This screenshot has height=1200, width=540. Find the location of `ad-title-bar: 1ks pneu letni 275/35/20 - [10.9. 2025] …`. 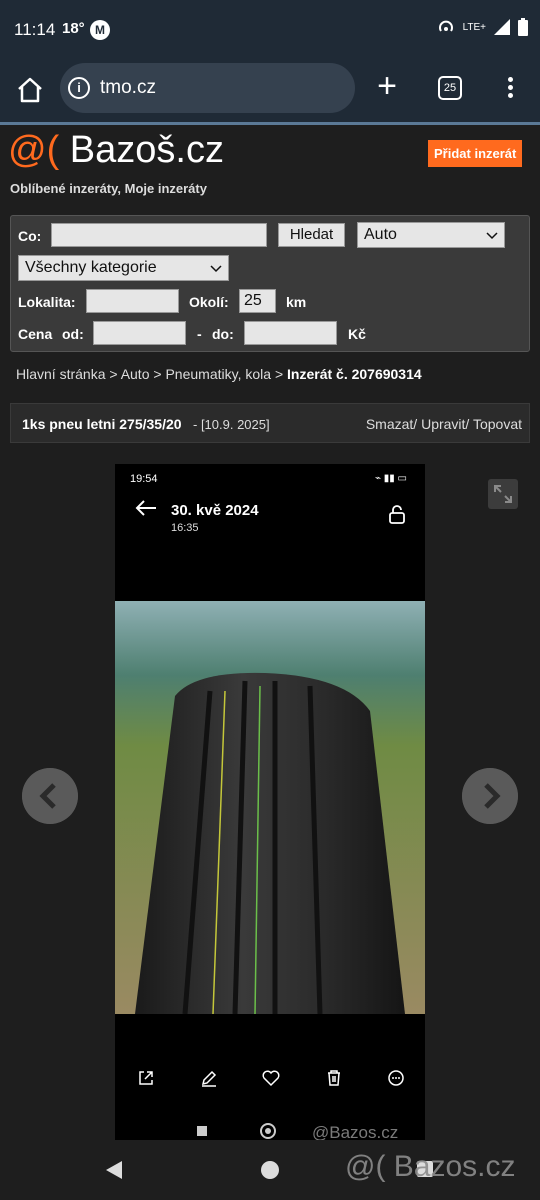

ad-title-bar: 1ks pneu letni 275/35/20 - [10.9. 2025] … is located at coordinates (270, 423).